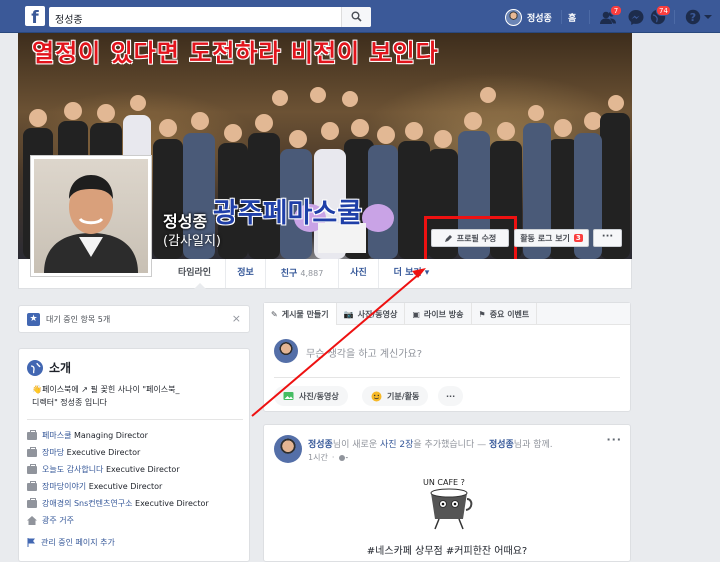 This screenshot has height=562, width=720. I want to click on top-profile-link: 정성종, so click(528, 17).